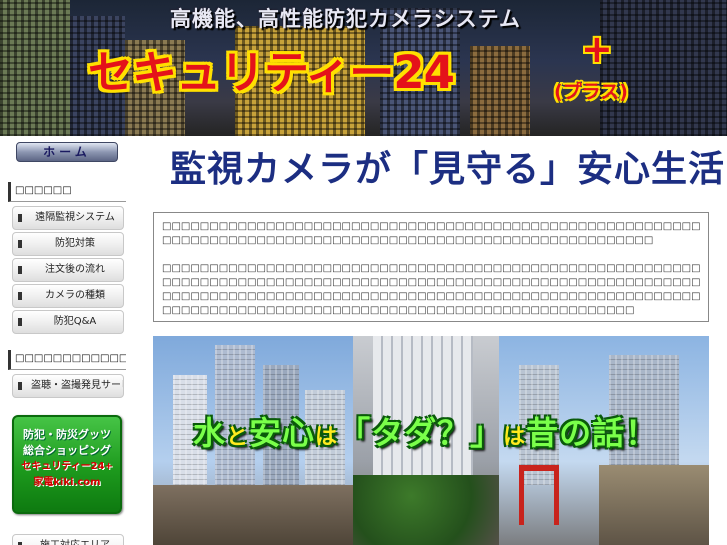 The height and width of the screenshot is (545, 727). What do you see at coordinates (75, 243) in the screenshot?
I see `nav-item-label: 防犯対策` at bounding box center [75, 243].